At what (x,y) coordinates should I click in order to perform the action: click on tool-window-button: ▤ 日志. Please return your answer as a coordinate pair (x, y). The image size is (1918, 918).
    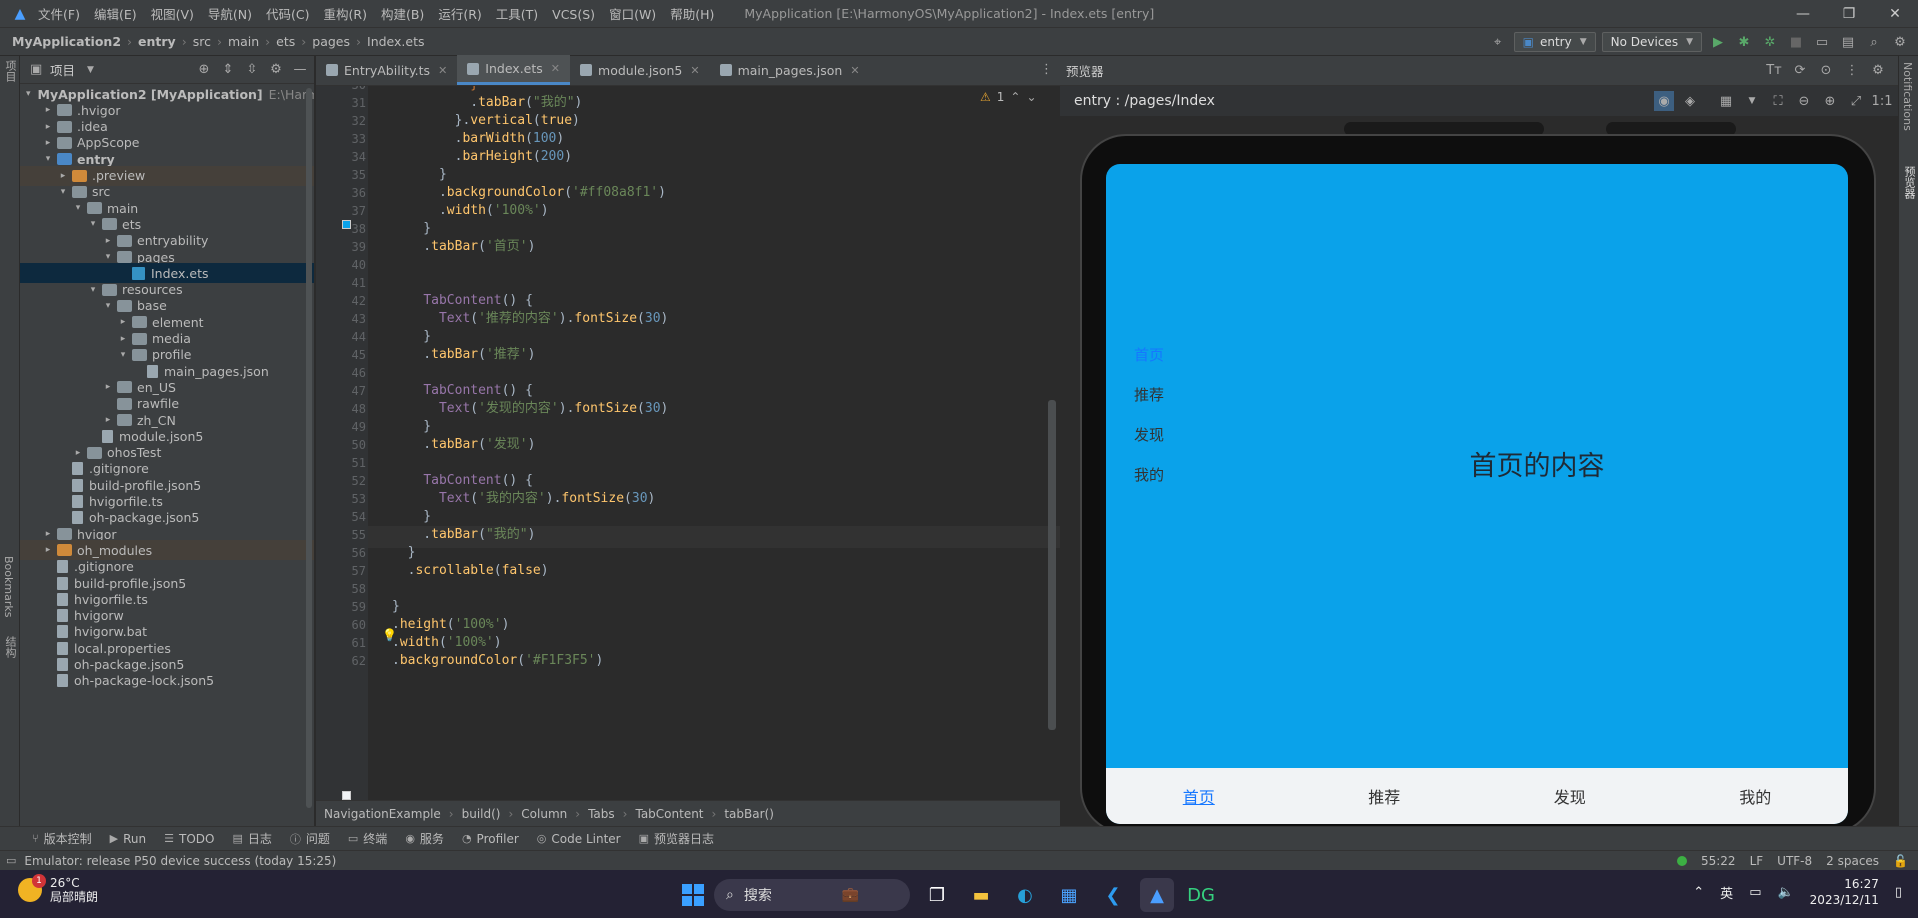
    Looking at the image, I should click on (251, 838).